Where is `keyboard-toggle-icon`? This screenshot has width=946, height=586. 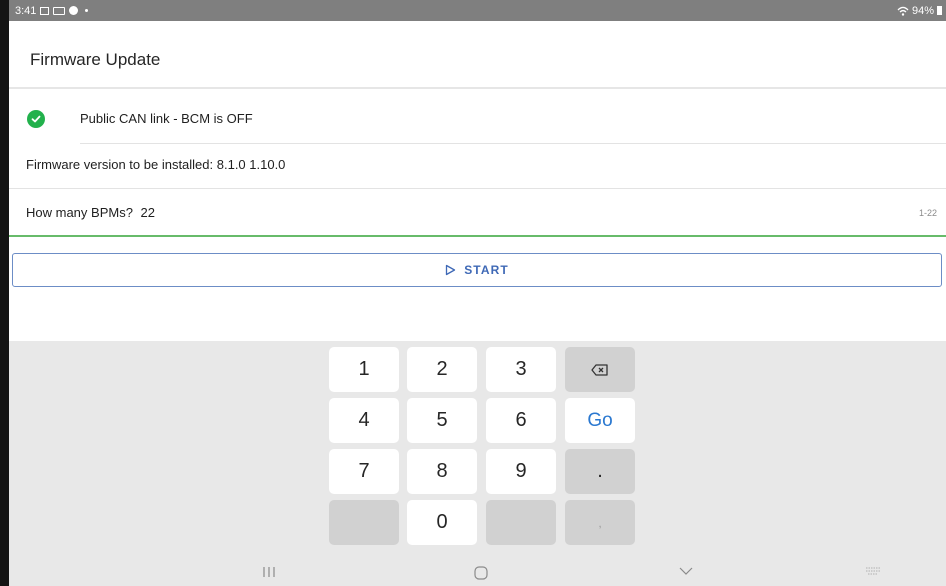
keyboard-toggle-icon is located at coordinates (873, 571).